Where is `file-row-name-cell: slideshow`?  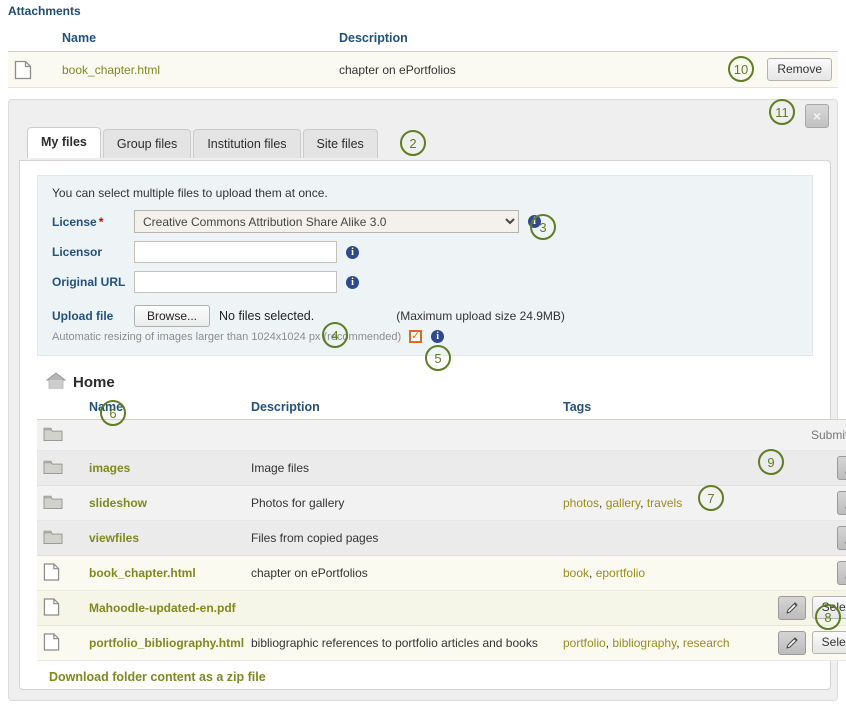
file-row-name-cell: slideshow is located at coordinates (164, 503).